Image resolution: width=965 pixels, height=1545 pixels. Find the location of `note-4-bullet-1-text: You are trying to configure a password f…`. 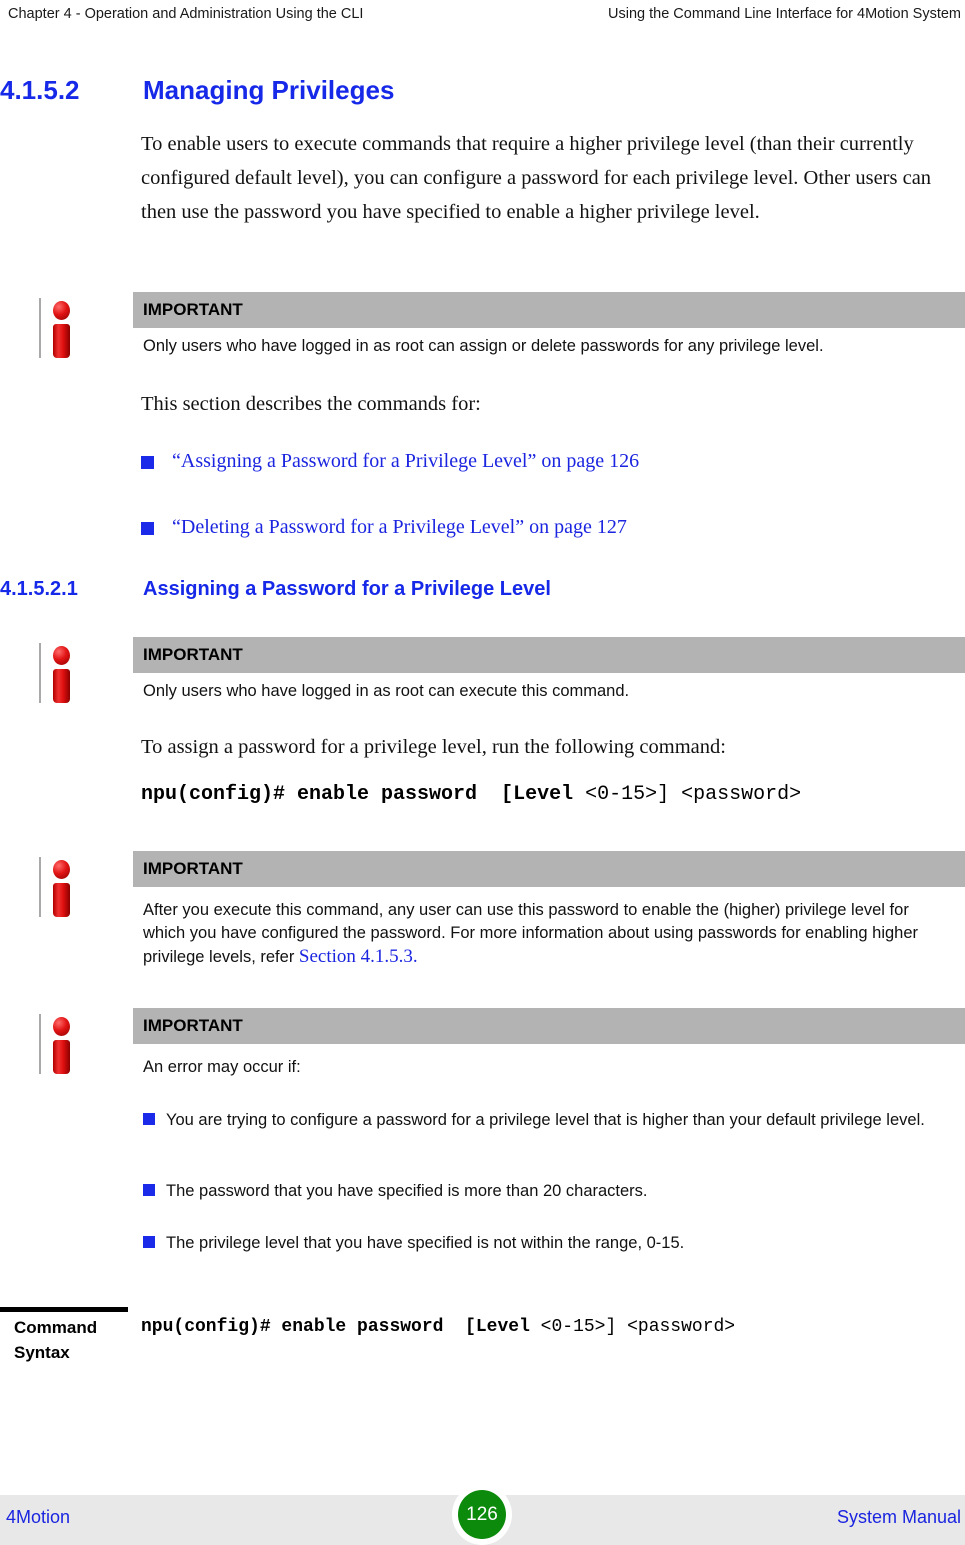

note-4-bullet-1-text: You are trying to configure a password f… is located at coordinates (545, 1120).